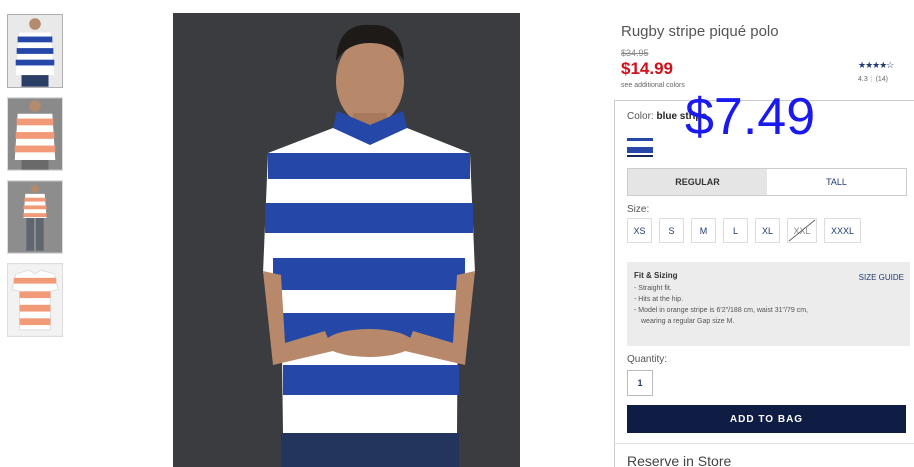 This screenshot has width=914, height=467. I want to click on blue-stripe-shirt-image, so click(35, 51).